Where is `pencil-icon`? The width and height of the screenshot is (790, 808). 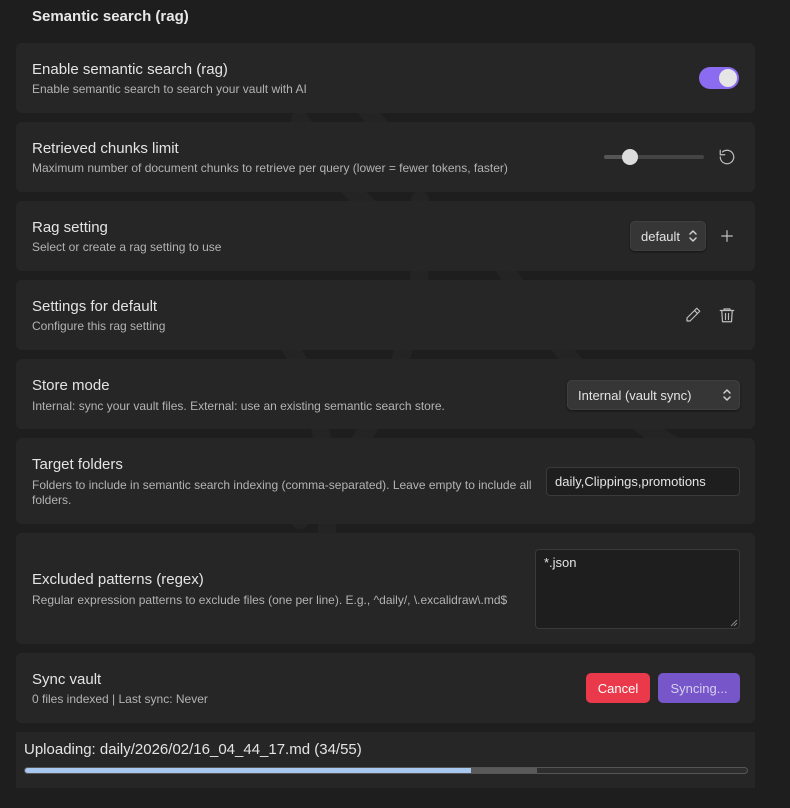 pencil-icon is located at coordinates (693, 315).